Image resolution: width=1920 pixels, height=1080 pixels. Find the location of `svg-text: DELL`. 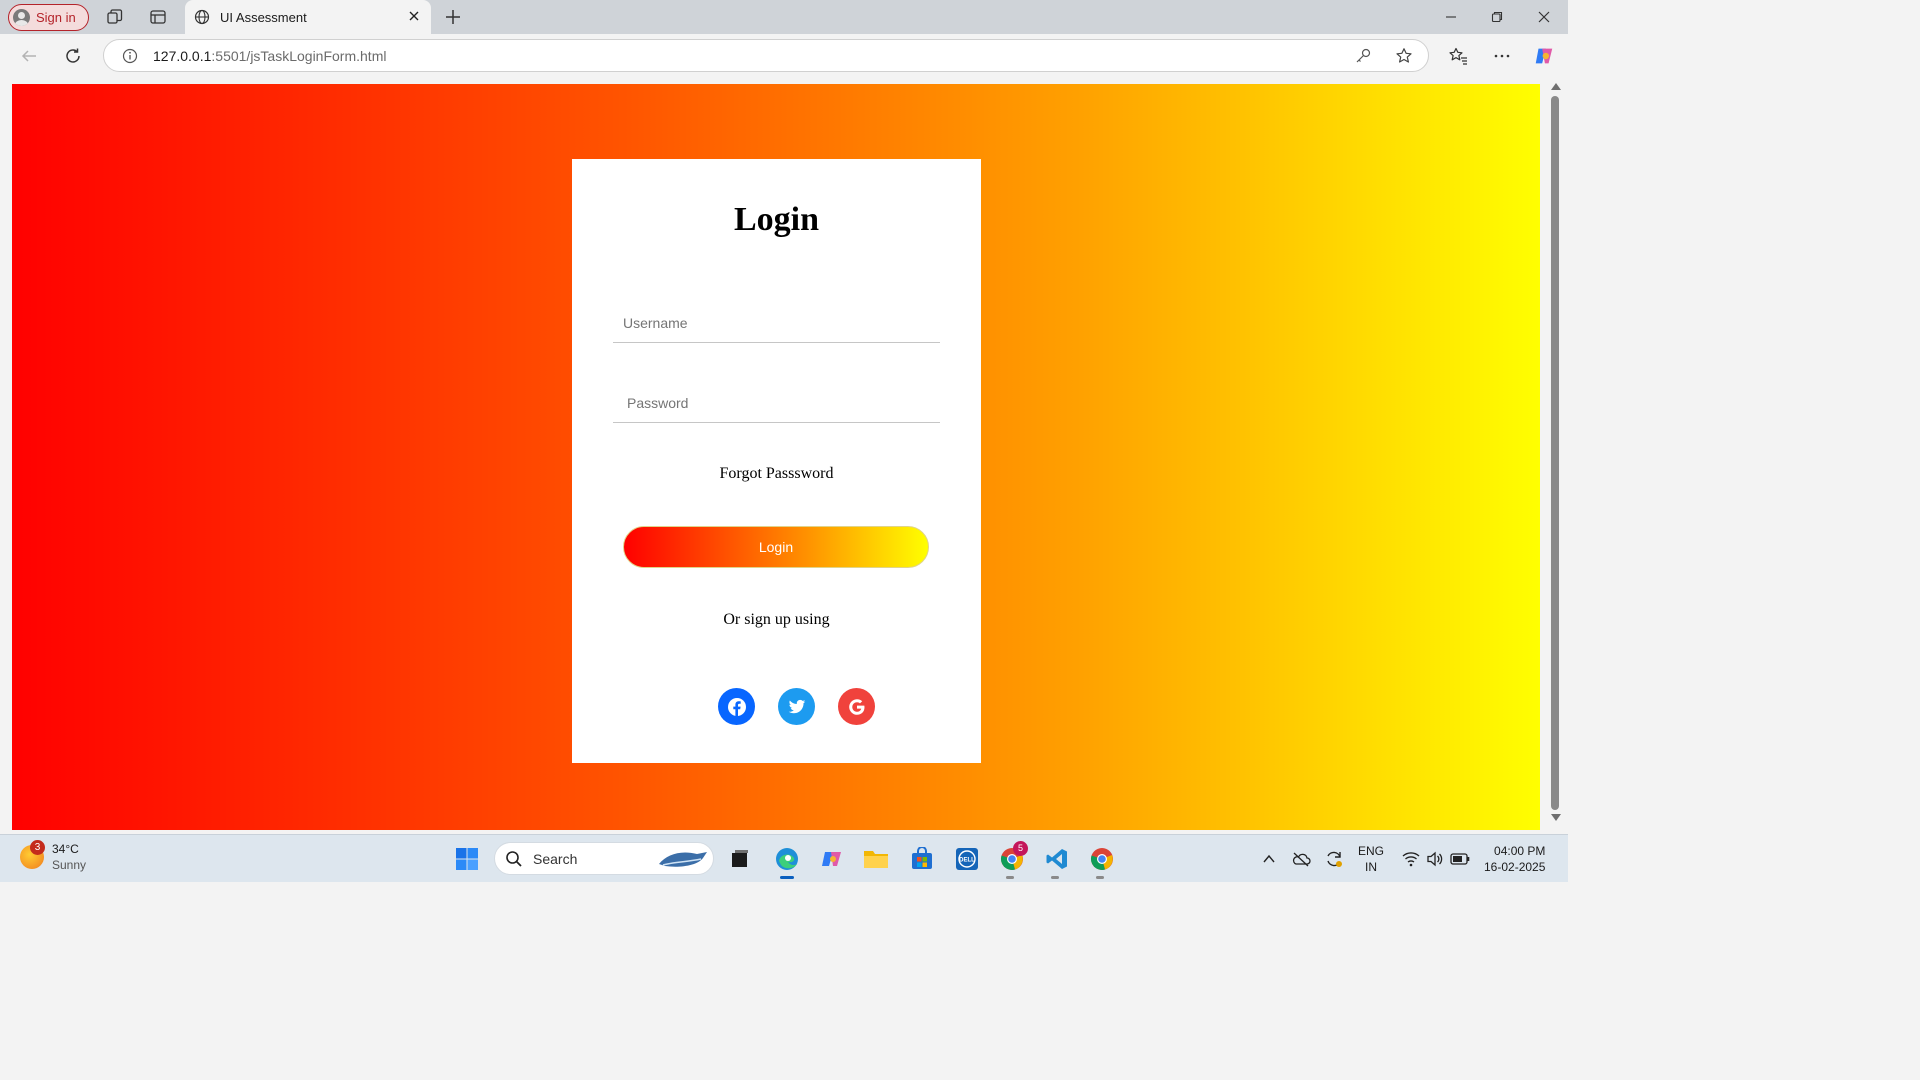

svg-text: DELL is located at coordinates (967, 861).